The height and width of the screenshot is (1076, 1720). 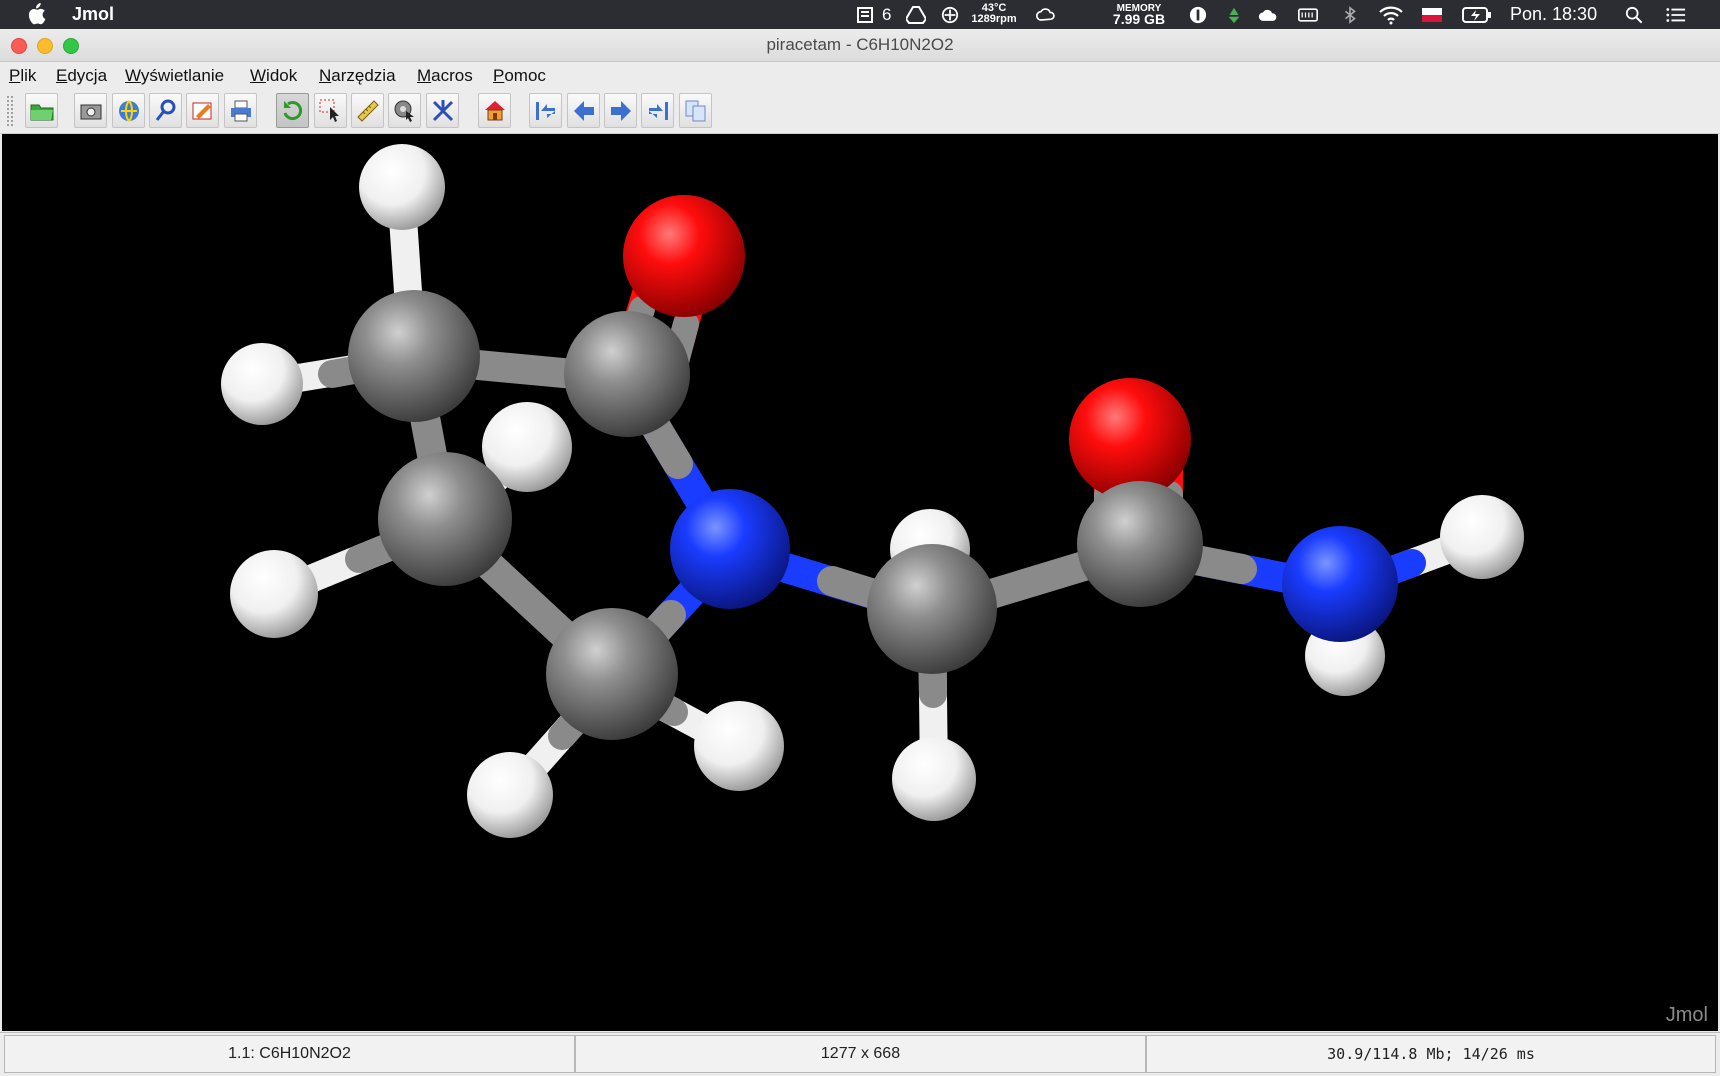 I want to click on measure-button, so click(x=367, y=110).